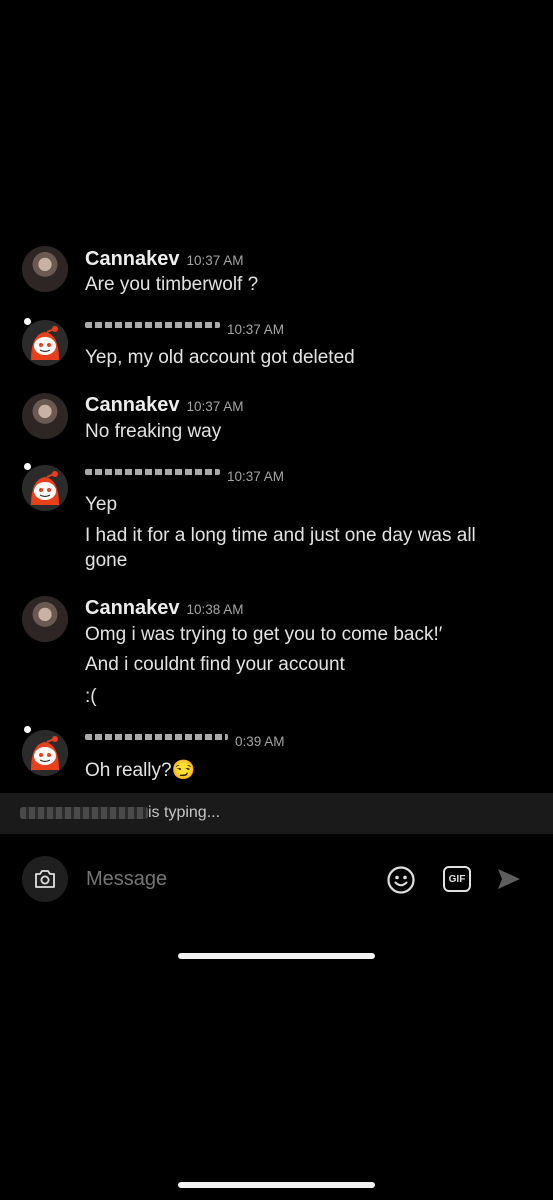  Describe the element at coordinates (215, 609) in the screenshot. I see `timestamp: 10:38 AM` at that location.